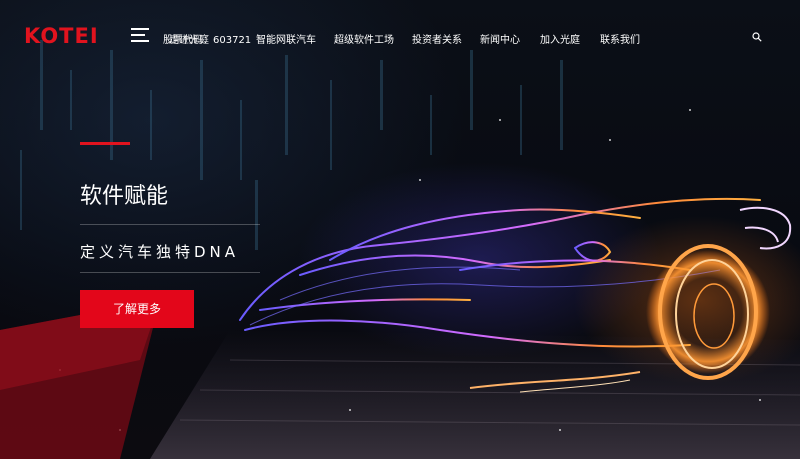  I want to click on nav-item-join-kotei: 加入光庭, so click(560, 38).